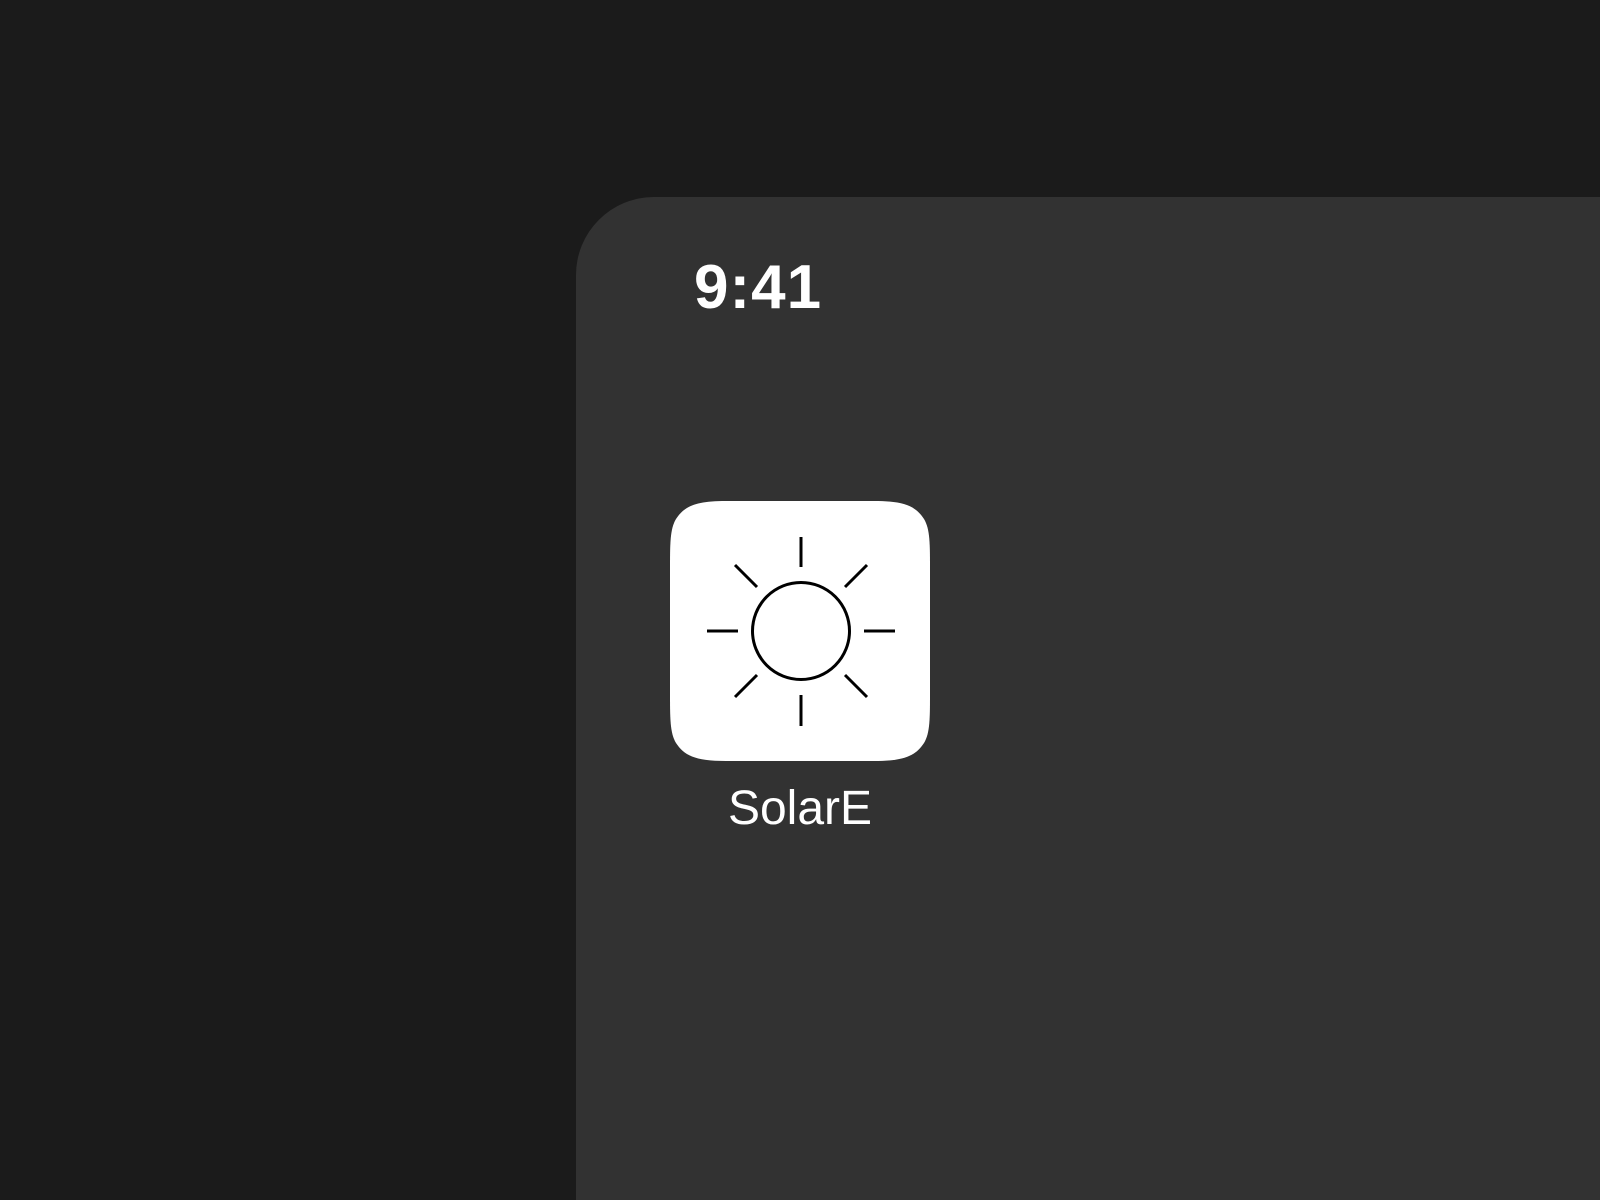 The image size is (1600, 1200). What do you see at coordinates (800, 808) in the screenshot?
I see `app-label-solare: SolarE` at bounding box center [800, 808].